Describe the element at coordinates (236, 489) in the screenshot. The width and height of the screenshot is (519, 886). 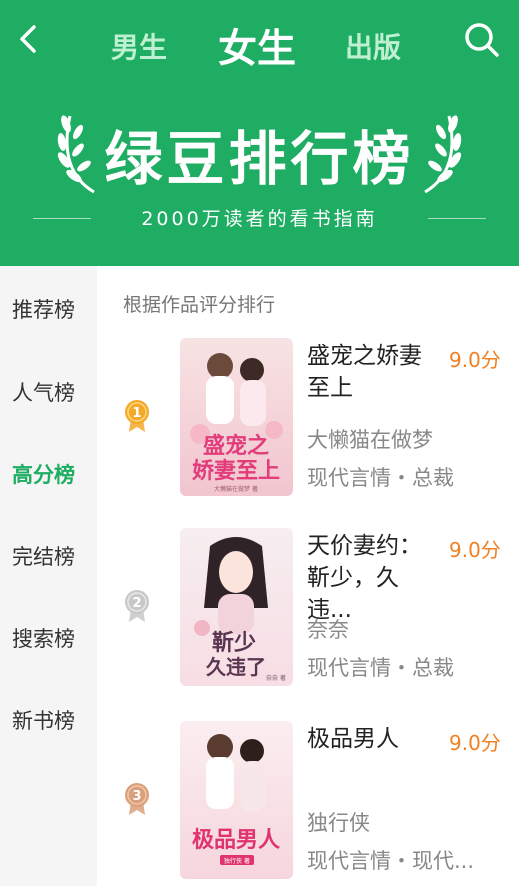
I see `svg-text: 大懒猫在做梦 著` at that location.